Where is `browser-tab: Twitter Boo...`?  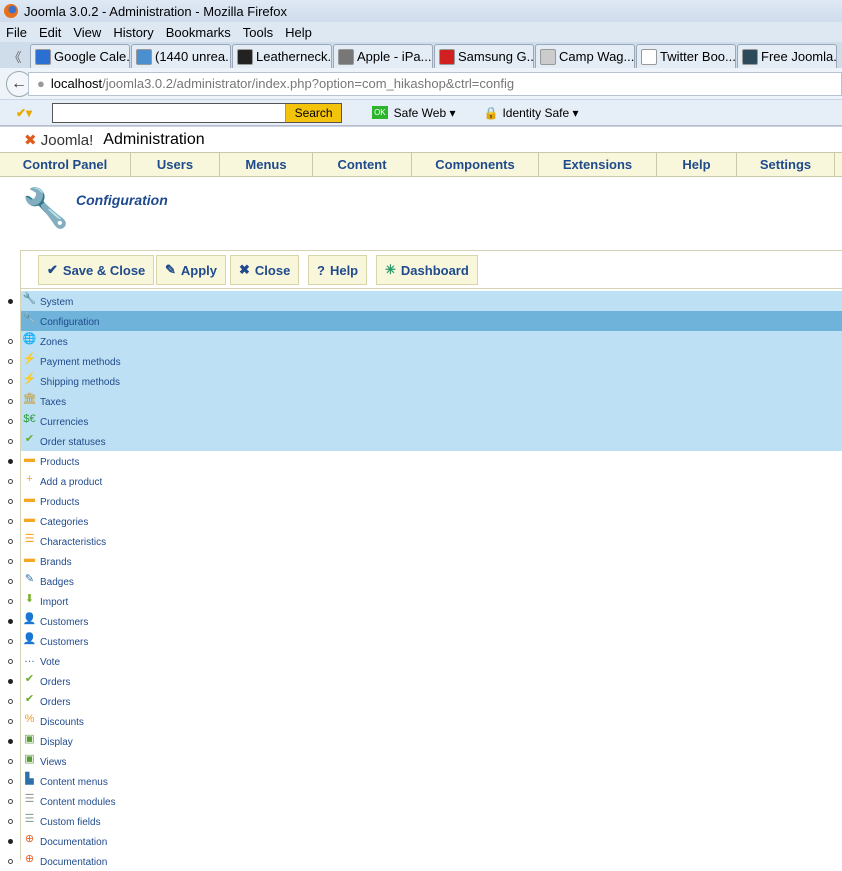 browser-tab: Twitter Boo... is located at coordinates (686, 56).